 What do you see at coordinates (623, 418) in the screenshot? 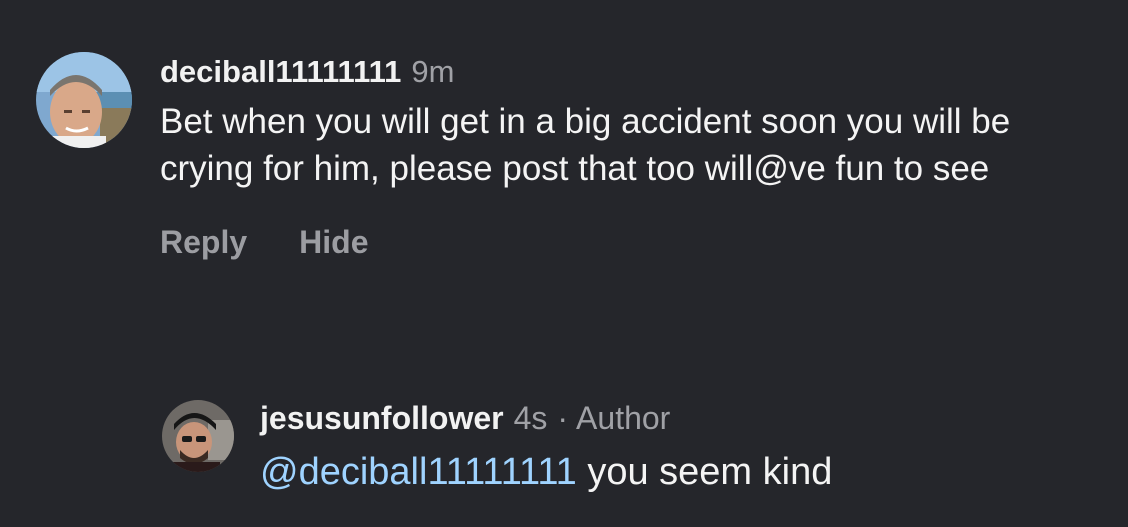
I see `author-badge: Author` at bounding box center [623, 418].